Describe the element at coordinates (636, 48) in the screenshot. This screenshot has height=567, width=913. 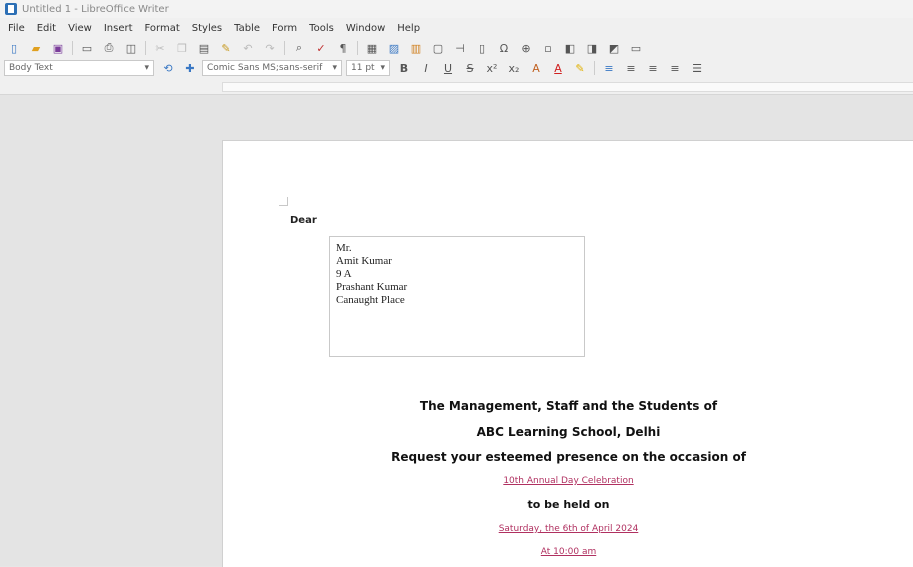
I see `shapes-icon: ▭` at that location.